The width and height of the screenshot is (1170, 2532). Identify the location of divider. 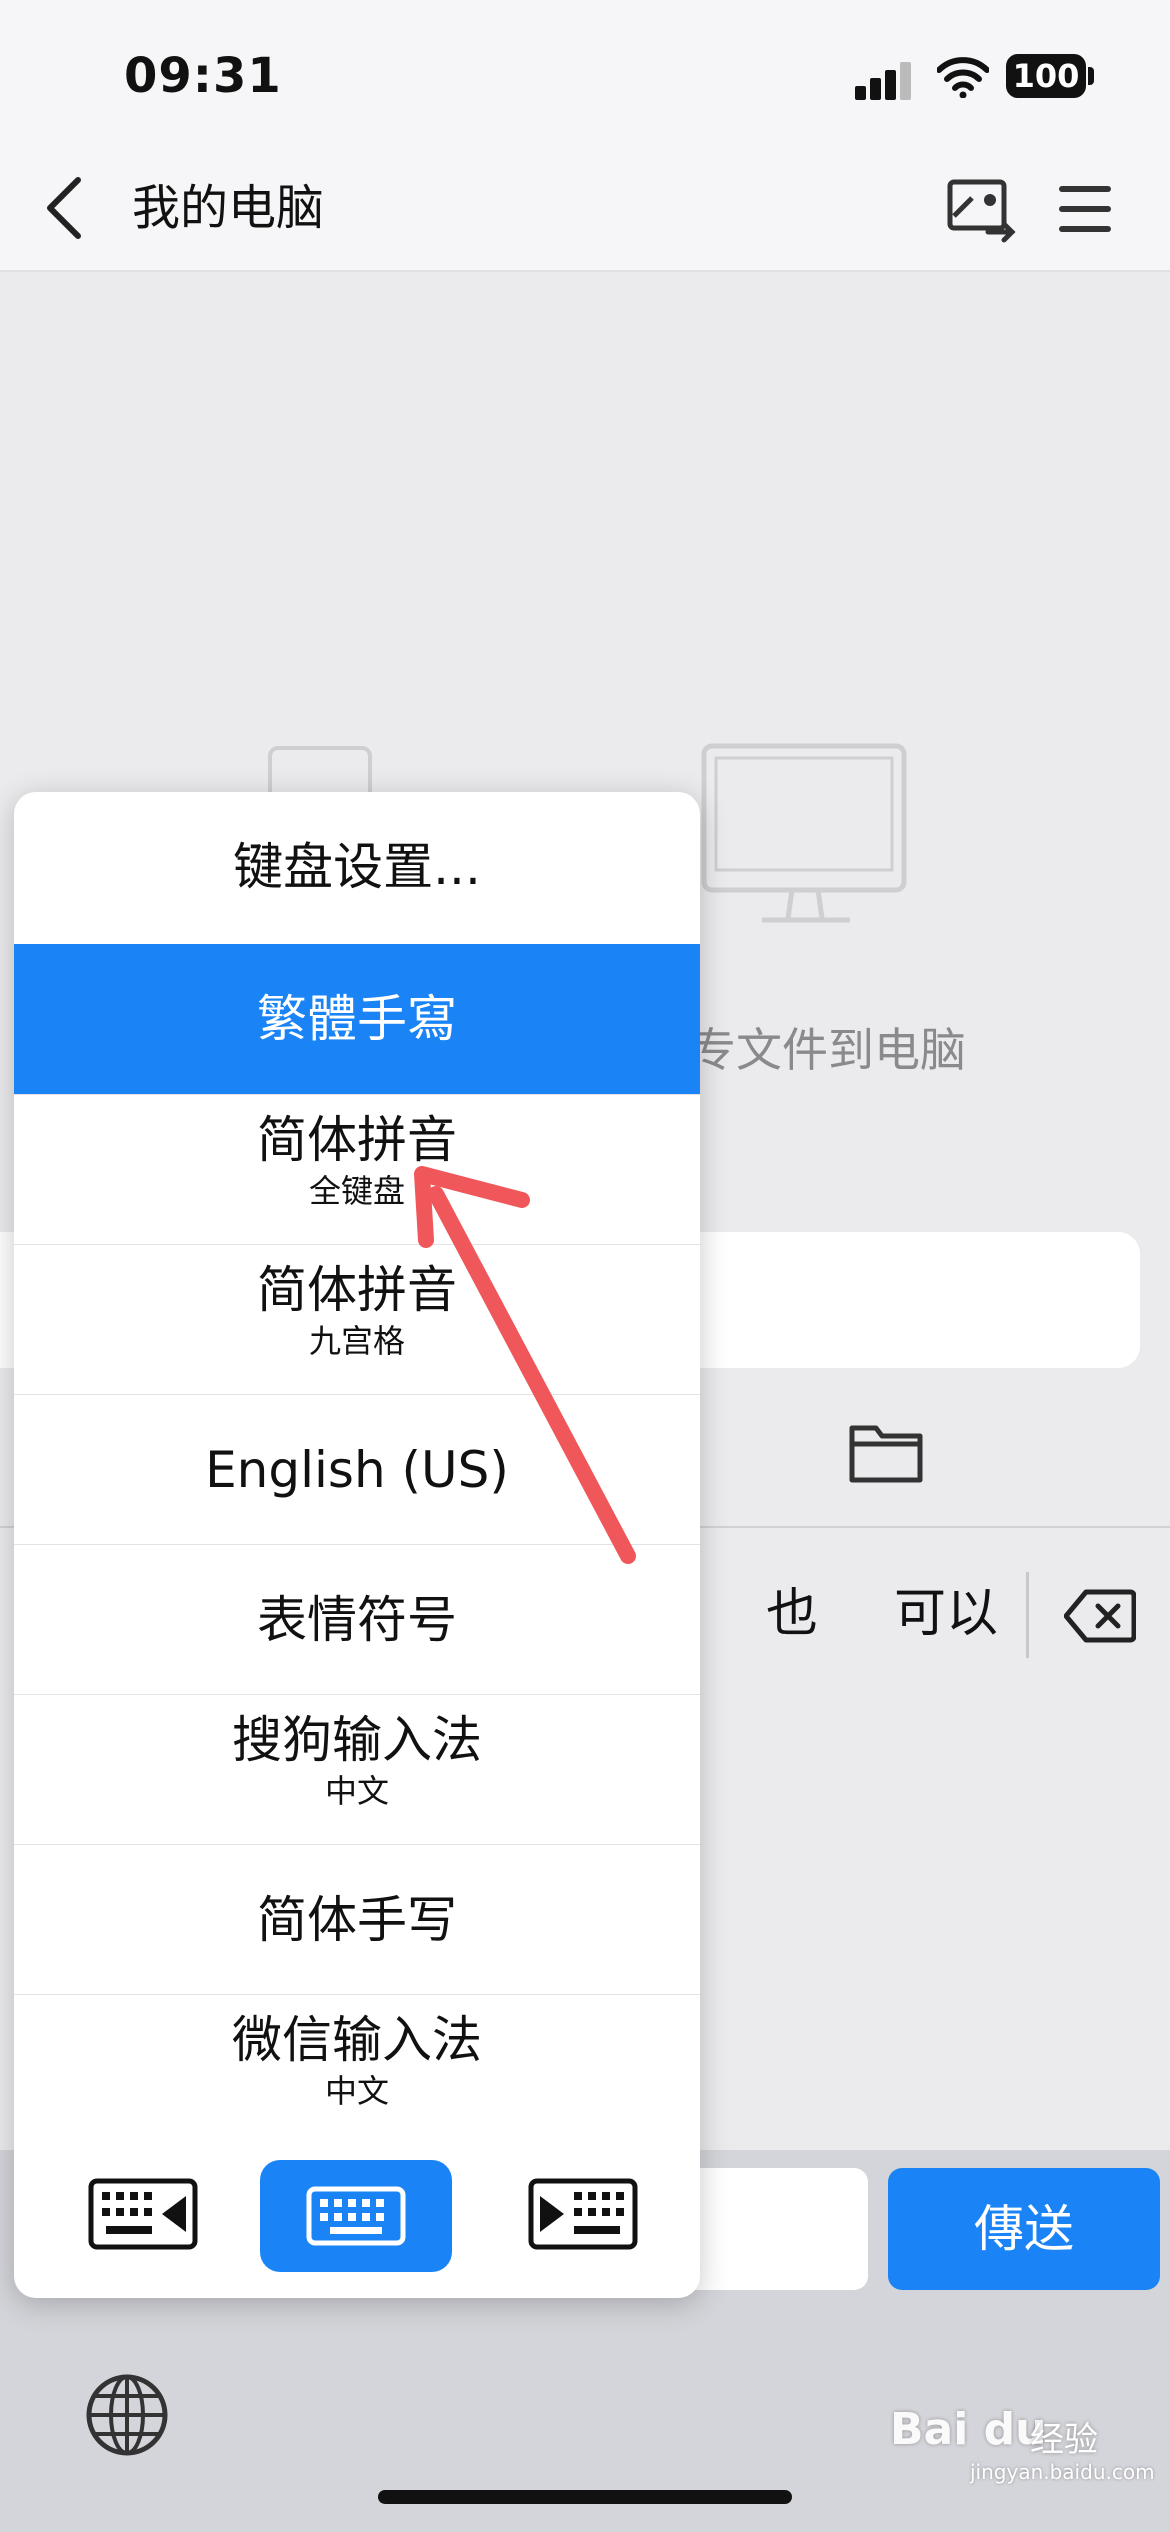
(1027, 1615).